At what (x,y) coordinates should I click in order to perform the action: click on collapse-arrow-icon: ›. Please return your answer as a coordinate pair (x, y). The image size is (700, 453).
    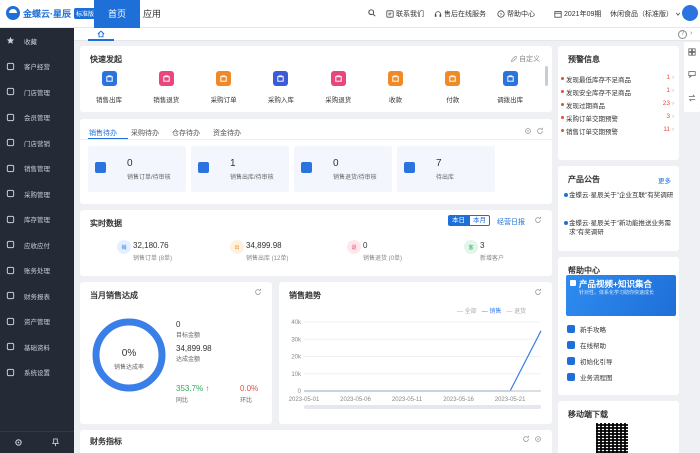
    Looking at the image, I should click on (691, 33).